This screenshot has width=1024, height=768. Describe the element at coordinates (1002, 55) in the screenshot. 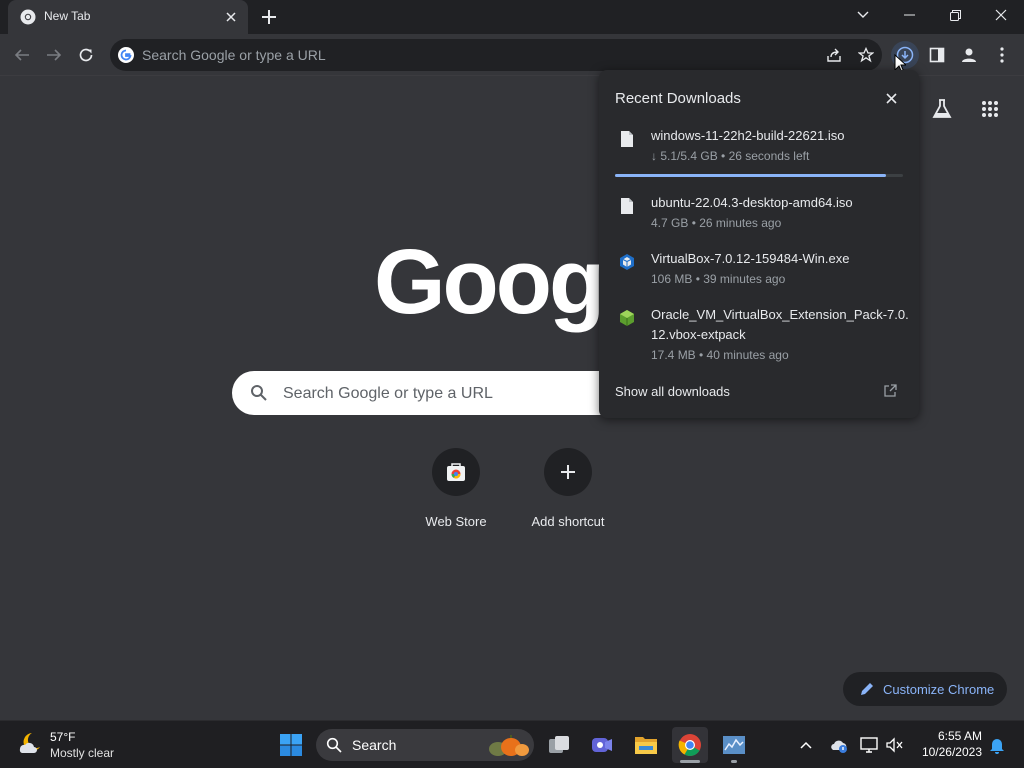

I see `chrome-menu-button` at that location.